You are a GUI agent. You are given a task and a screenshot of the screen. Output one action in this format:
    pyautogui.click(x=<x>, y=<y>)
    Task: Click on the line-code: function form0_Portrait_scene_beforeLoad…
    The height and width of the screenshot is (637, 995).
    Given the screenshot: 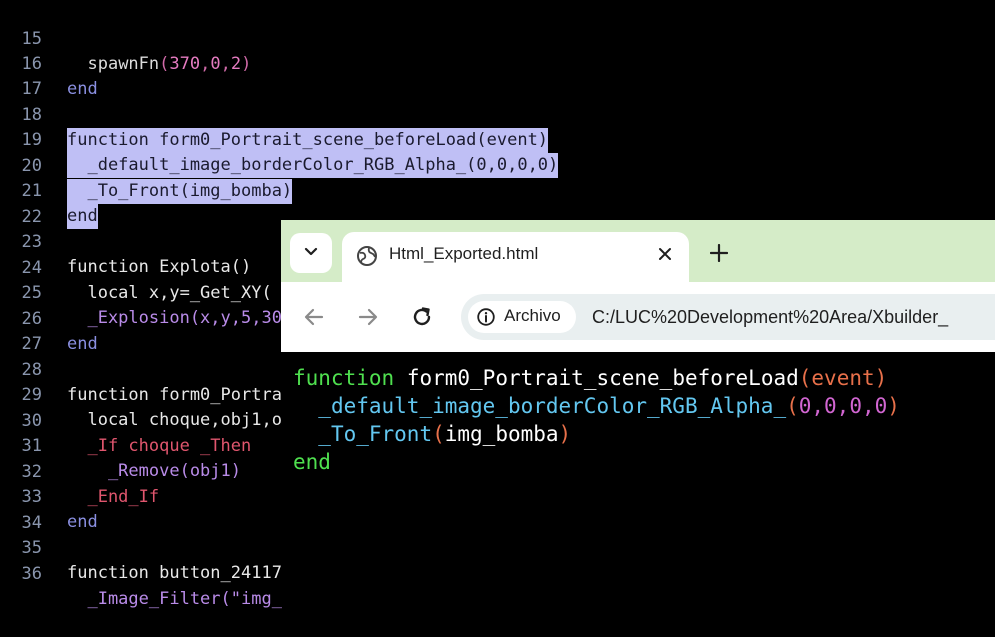 What is the action you would take?
    pyautogui.click(x=308, y=140)
    